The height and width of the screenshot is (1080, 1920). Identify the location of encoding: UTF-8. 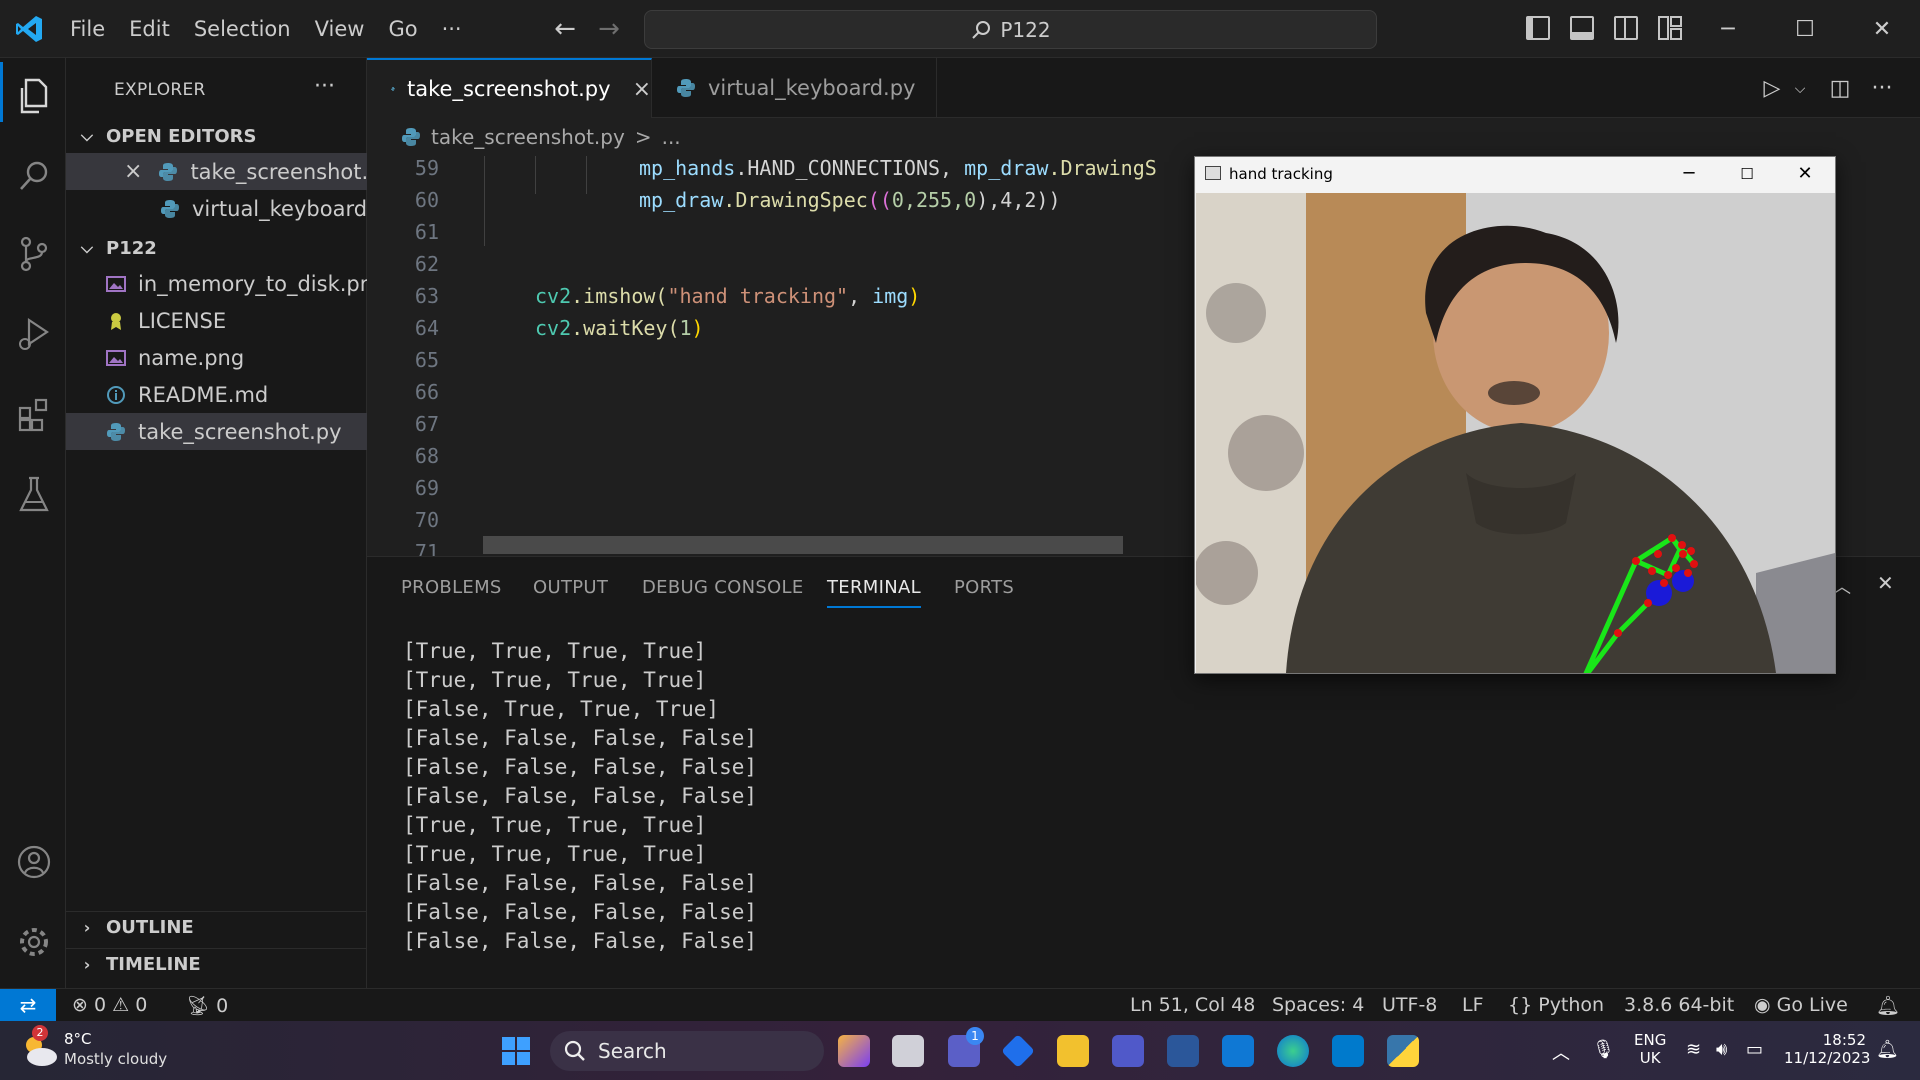
(1409, 1005).